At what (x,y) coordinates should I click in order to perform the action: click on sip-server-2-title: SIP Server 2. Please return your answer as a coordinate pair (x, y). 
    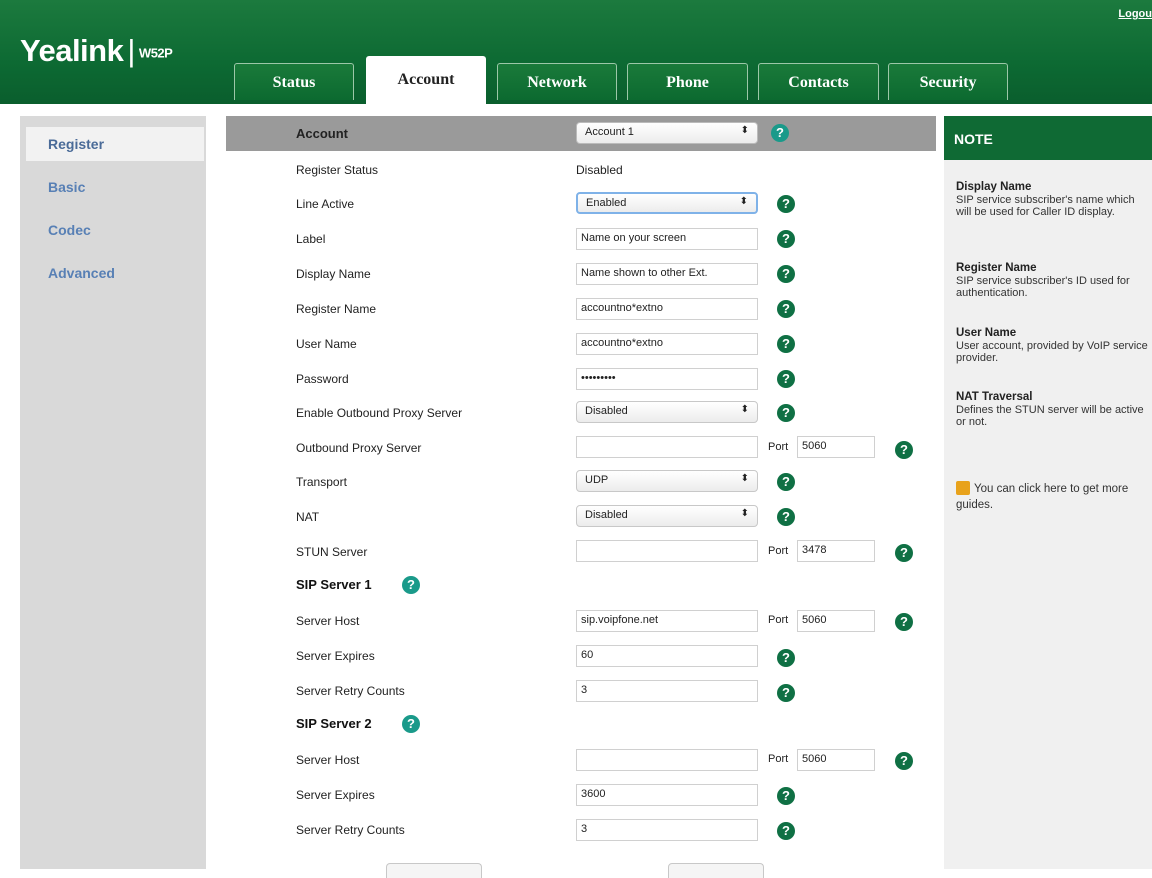
    Looking at the image, I should click on (334, 723).